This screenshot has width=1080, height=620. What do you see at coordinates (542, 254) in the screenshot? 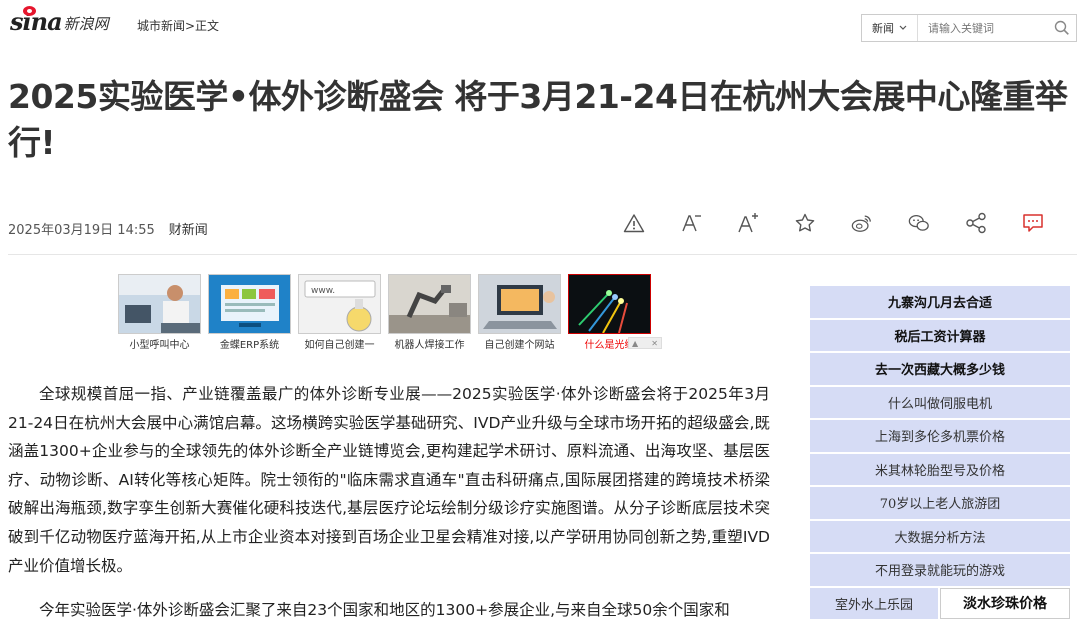
I see `header-divider` at bounding box center [542, 254].